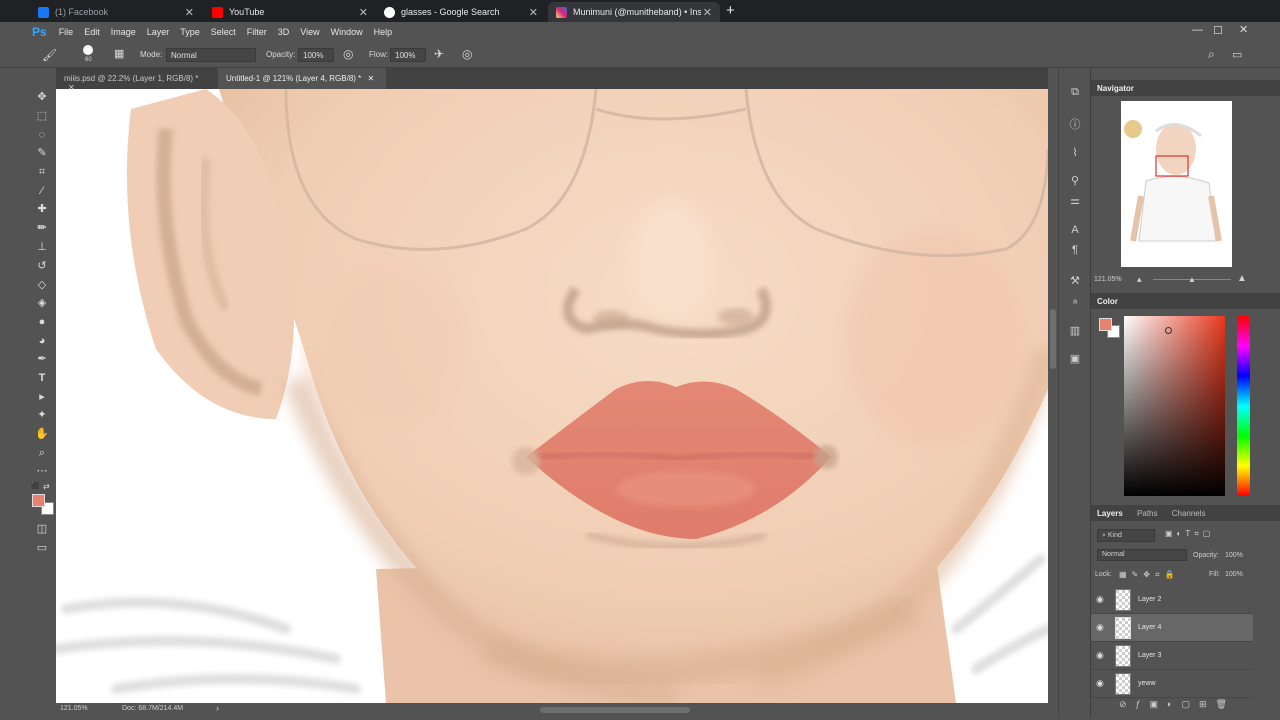 The height and width of the screenshot is (720, 1280). Describe the element at coordinates (1142, 555) in the screenshot. I see `blend-mode-select: Normal` at that location.